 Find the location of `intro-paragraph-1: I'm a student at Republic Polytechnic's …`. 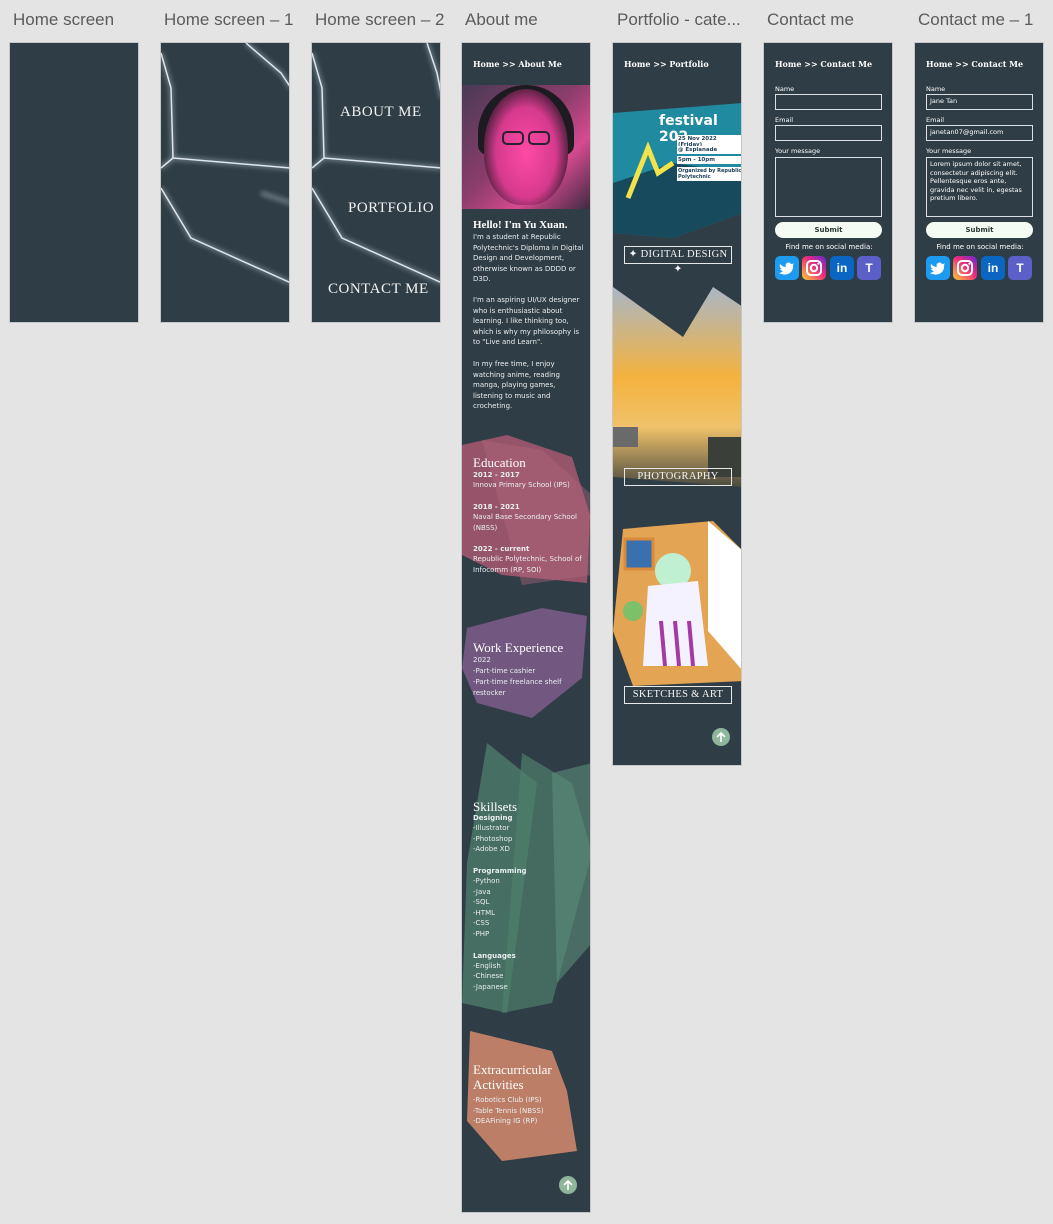

intro-paragraph-1: I'm a student at Republic Polytechnic's … is located at coordinates (528, 258).